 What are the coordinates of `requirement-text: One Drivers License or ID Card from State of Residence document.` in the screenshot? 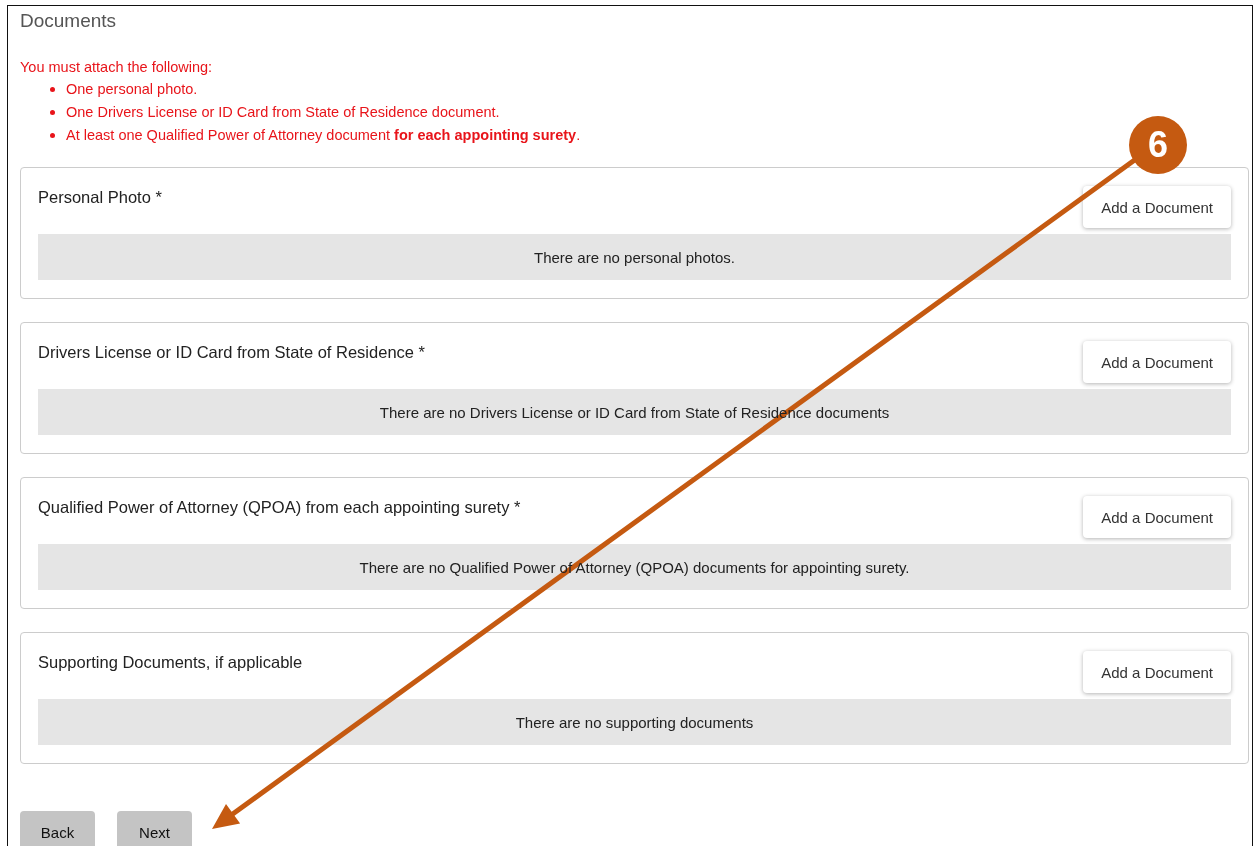 It's located at (283, 112).